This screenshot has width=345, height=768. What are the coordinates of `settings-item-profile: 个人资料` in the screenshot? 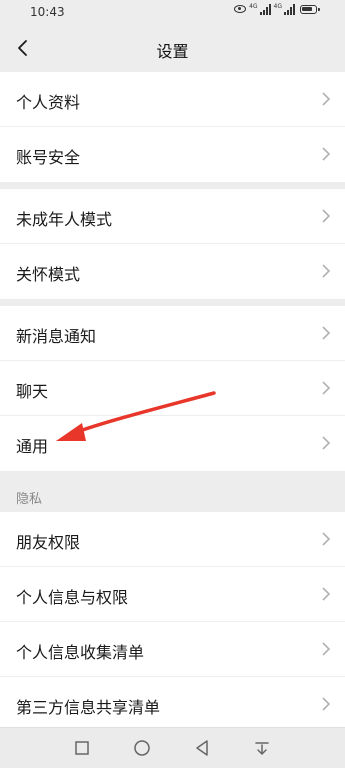 It's located at (172, 99).